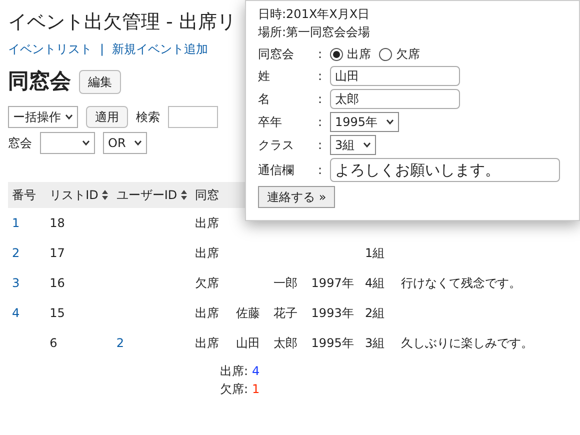 The width and height of the screenshot is (580, 435). What do you see at coordinates (20, 143) in the screenshot?
I see `filter-label: 窓会` at bounding box center [20, 143].